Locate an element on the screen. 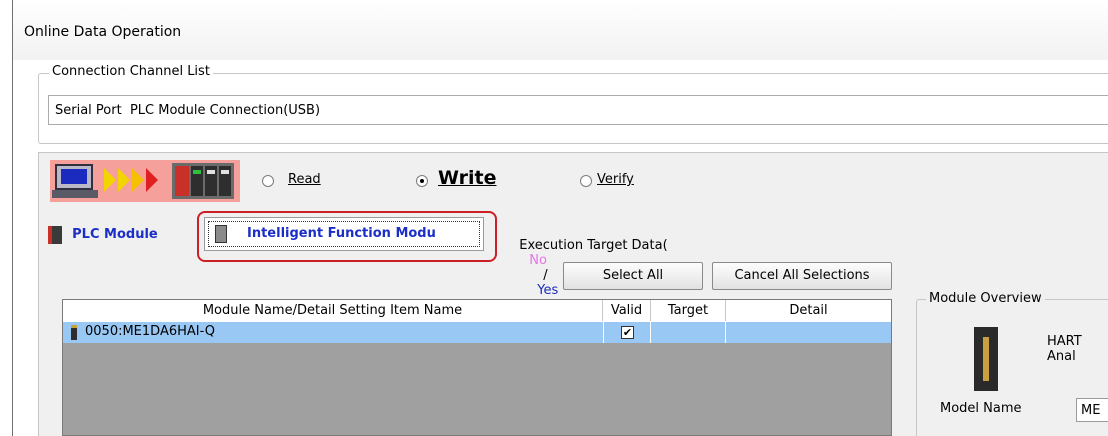  plc-write-icon is located at coordinates (145, 181).